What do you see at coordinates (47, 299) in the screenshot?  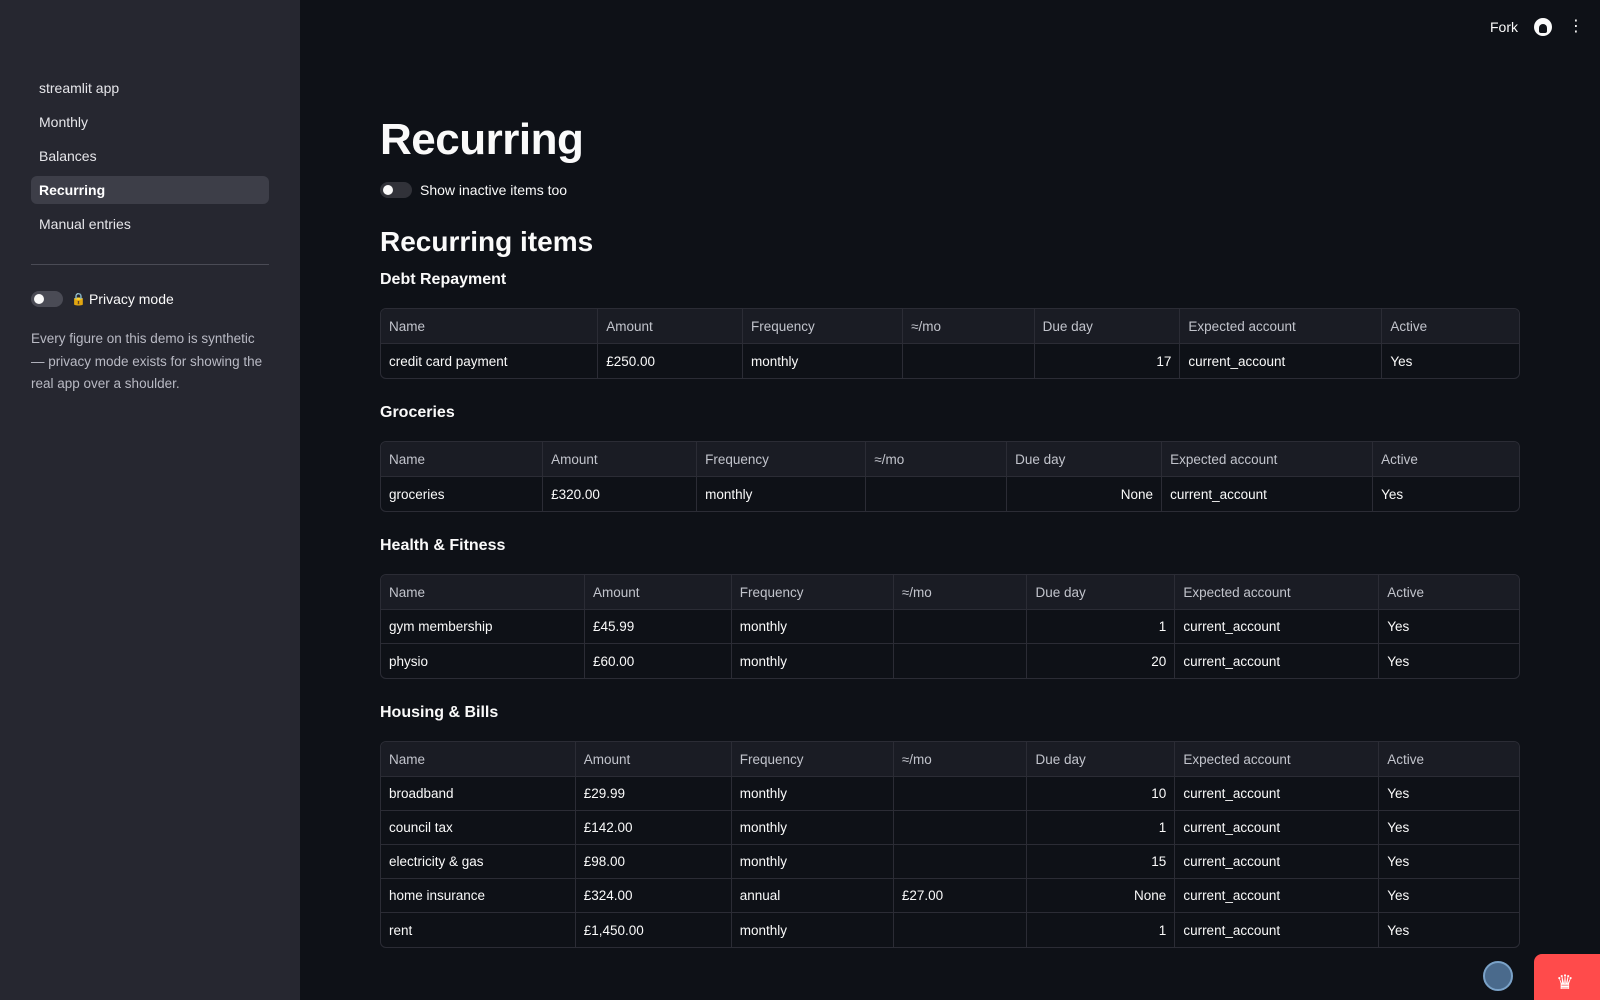 I see `privacy-toggle-switch` at bounding box center [47, 299].